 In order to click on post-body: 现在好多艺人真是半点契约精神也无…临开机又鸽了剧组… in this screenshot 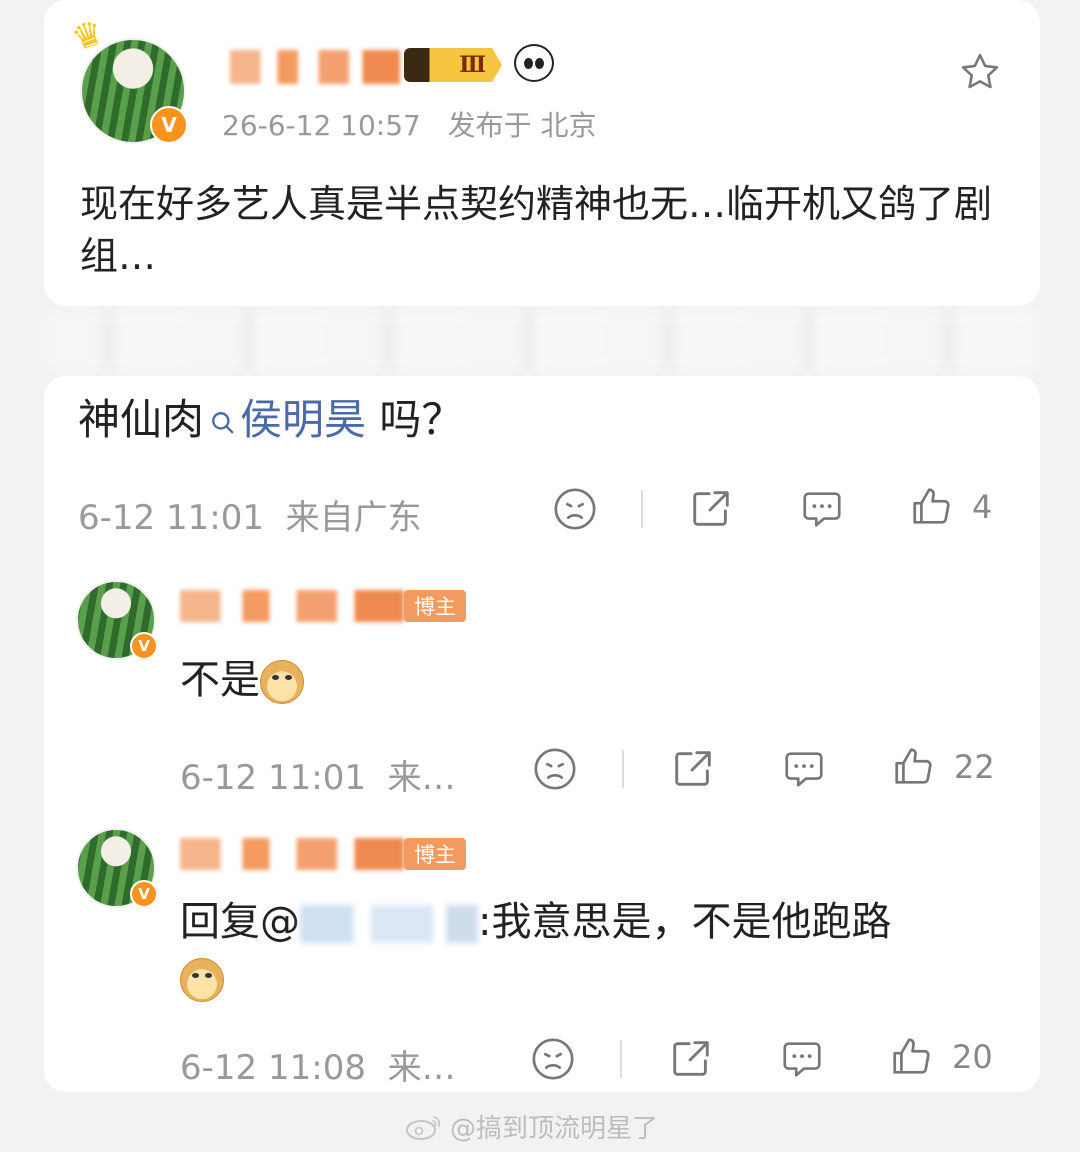, I will do `click(536, 230)`.